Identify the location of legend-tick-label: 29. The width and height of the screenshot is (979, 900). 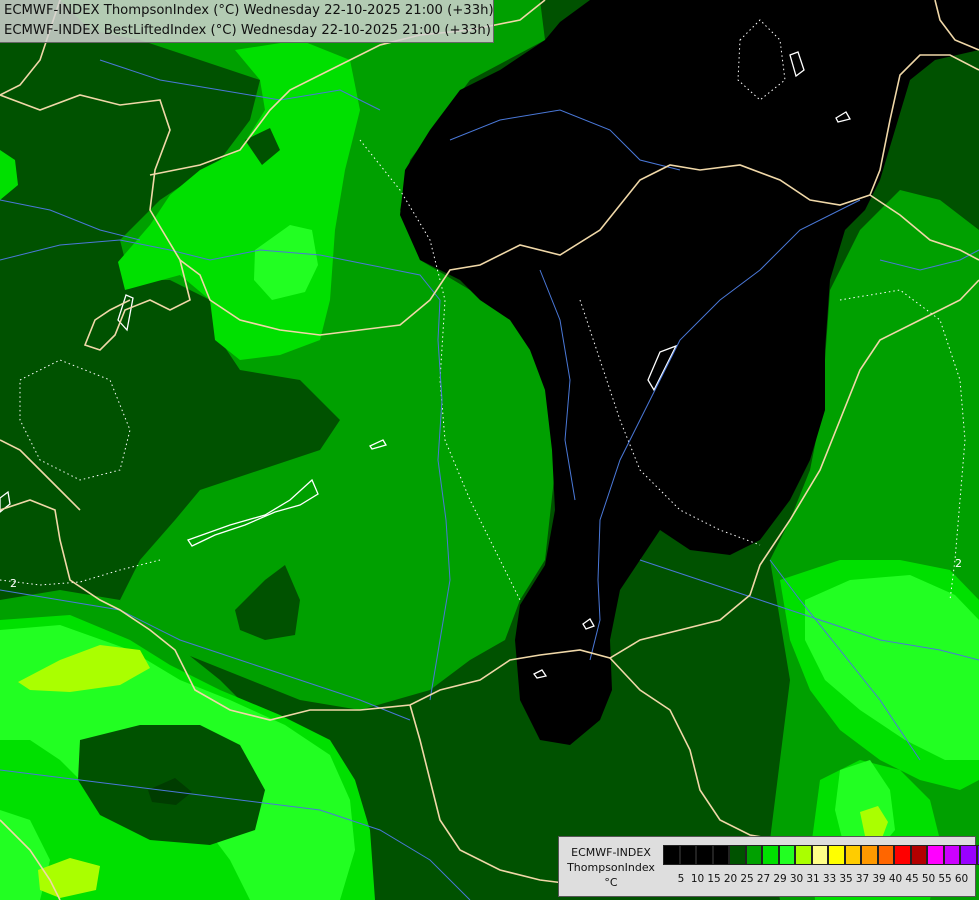
(780, 879).